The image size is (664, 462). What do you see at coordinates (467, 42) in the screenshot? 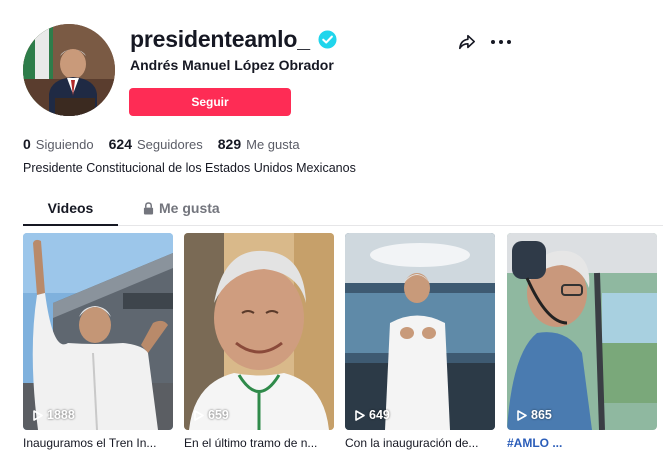
I see `share-icon` at bounding box center [467, 42].